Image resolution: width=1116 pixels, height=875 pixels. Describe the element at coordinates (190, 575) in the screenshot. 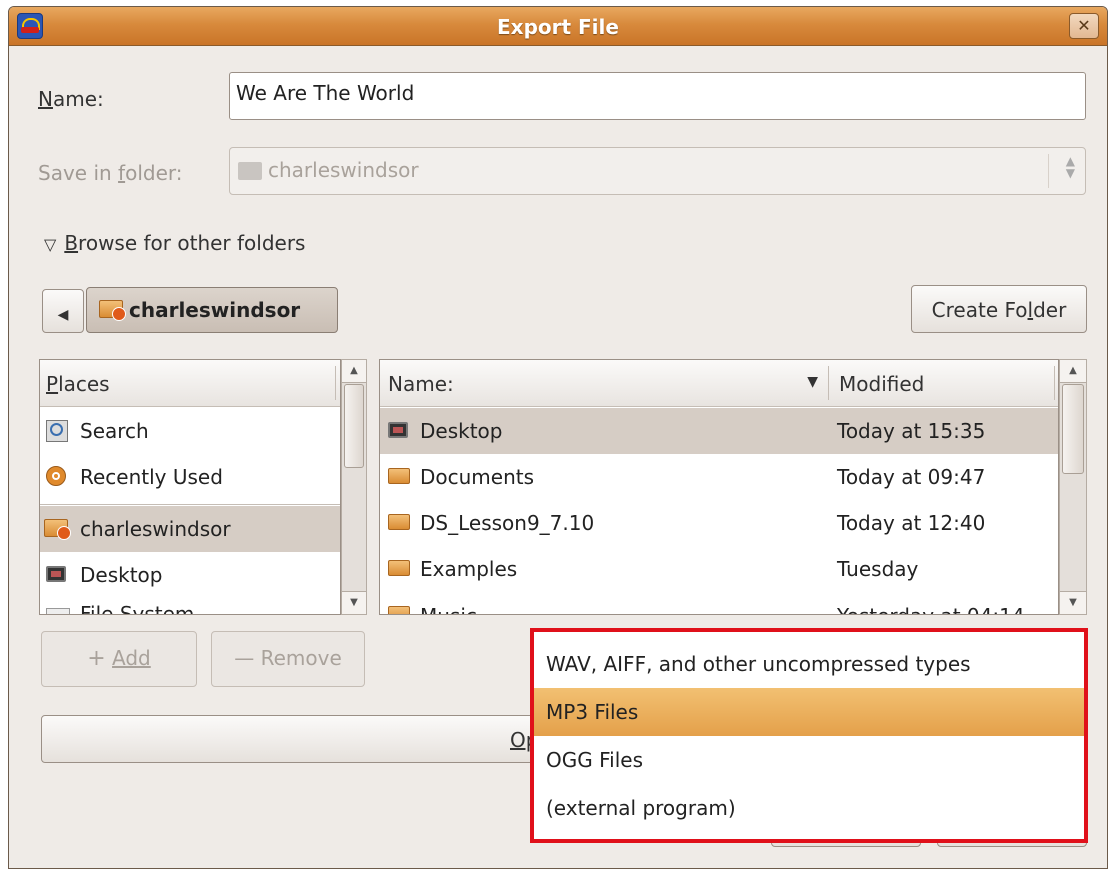

I see `places-item-desktop: Desktop` at that location.